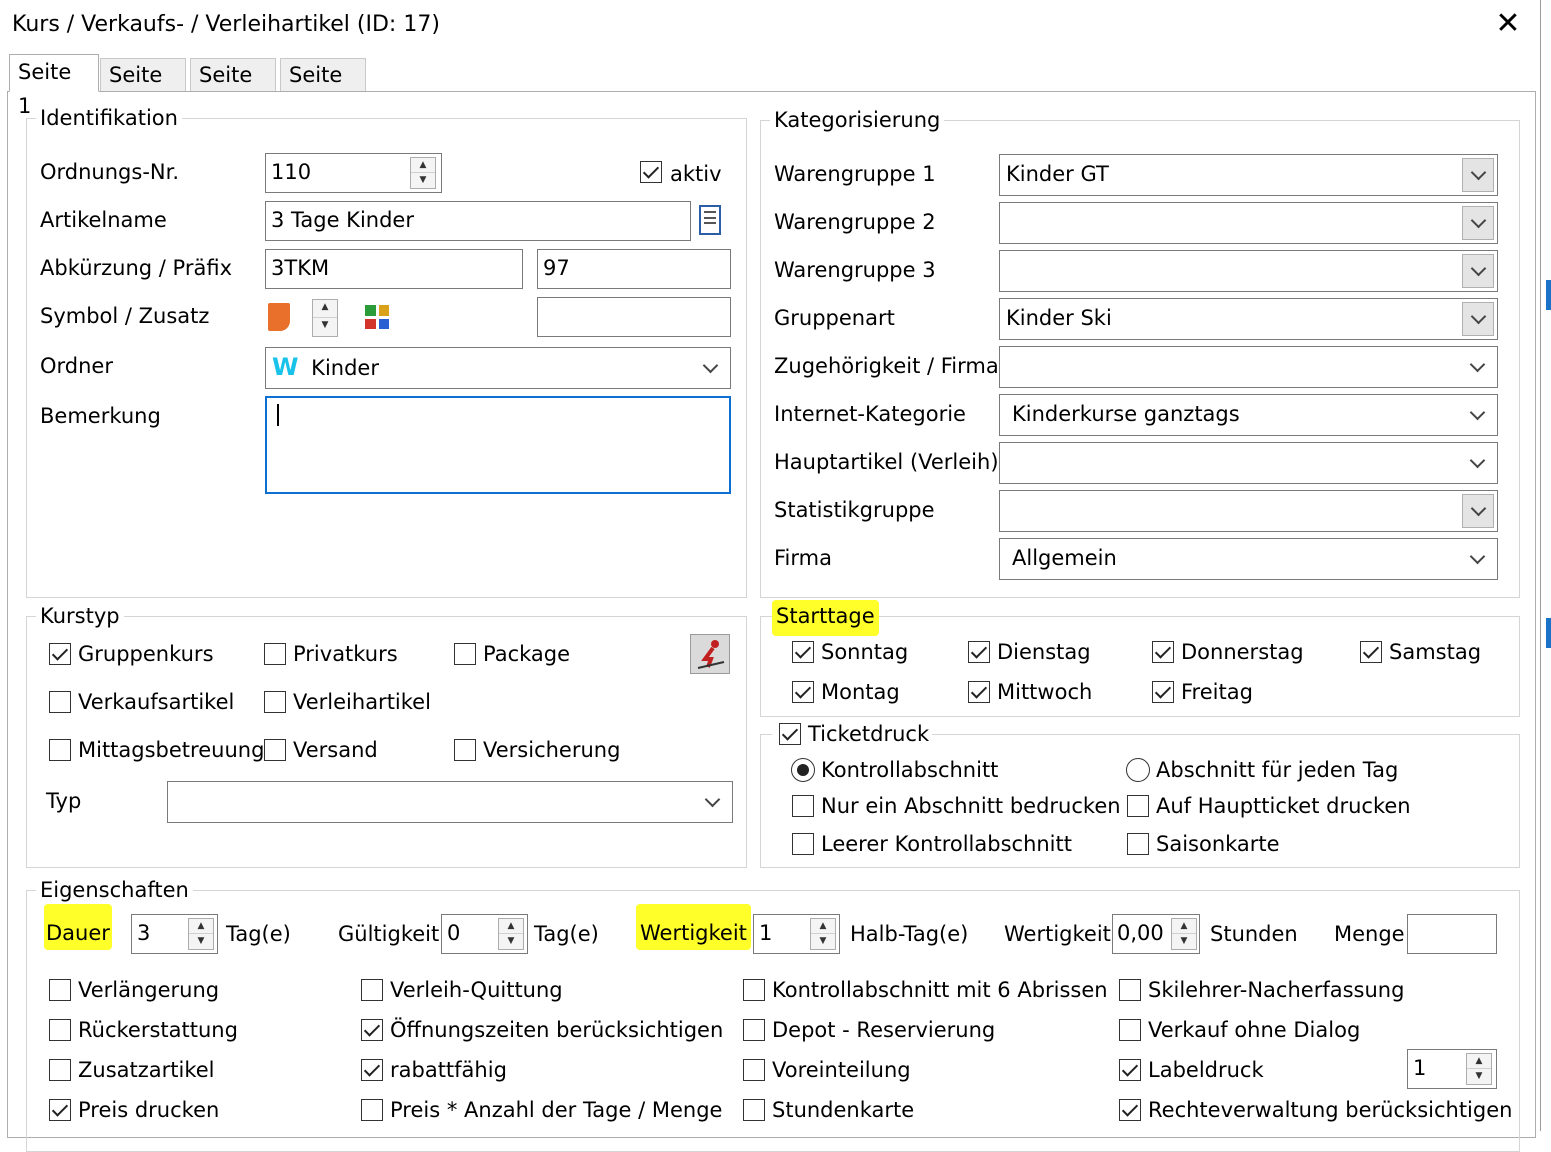 The height and width of the screenshot is (1152, 1551). Describe the element at coordinates (634, 269) in the screenshot. I see `praefix-input: 97` at that location.